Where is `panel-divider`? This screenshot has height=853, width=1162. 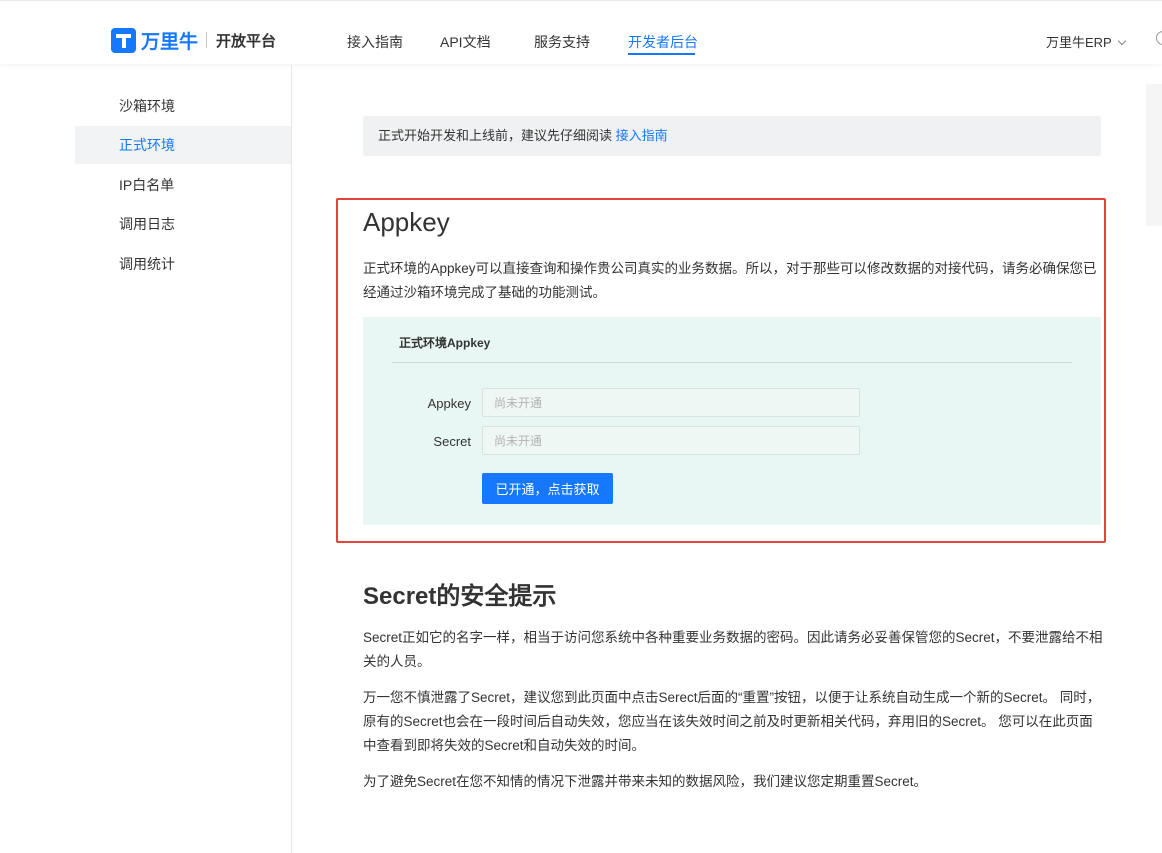 panel-divider is located at coordinates (732, 362).